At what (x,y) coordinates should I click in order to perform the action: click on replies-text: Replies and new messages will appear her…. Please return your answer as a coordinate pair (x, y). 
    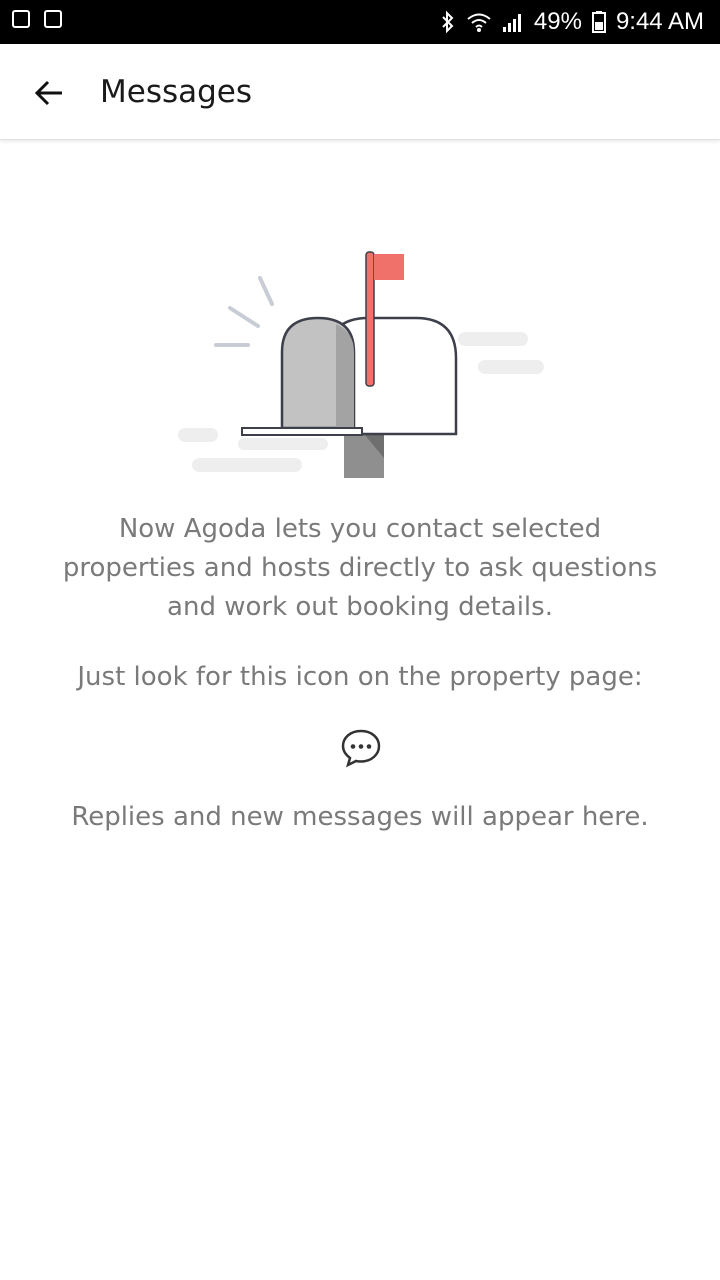
    Looking at the image, I should click on (360, 817).